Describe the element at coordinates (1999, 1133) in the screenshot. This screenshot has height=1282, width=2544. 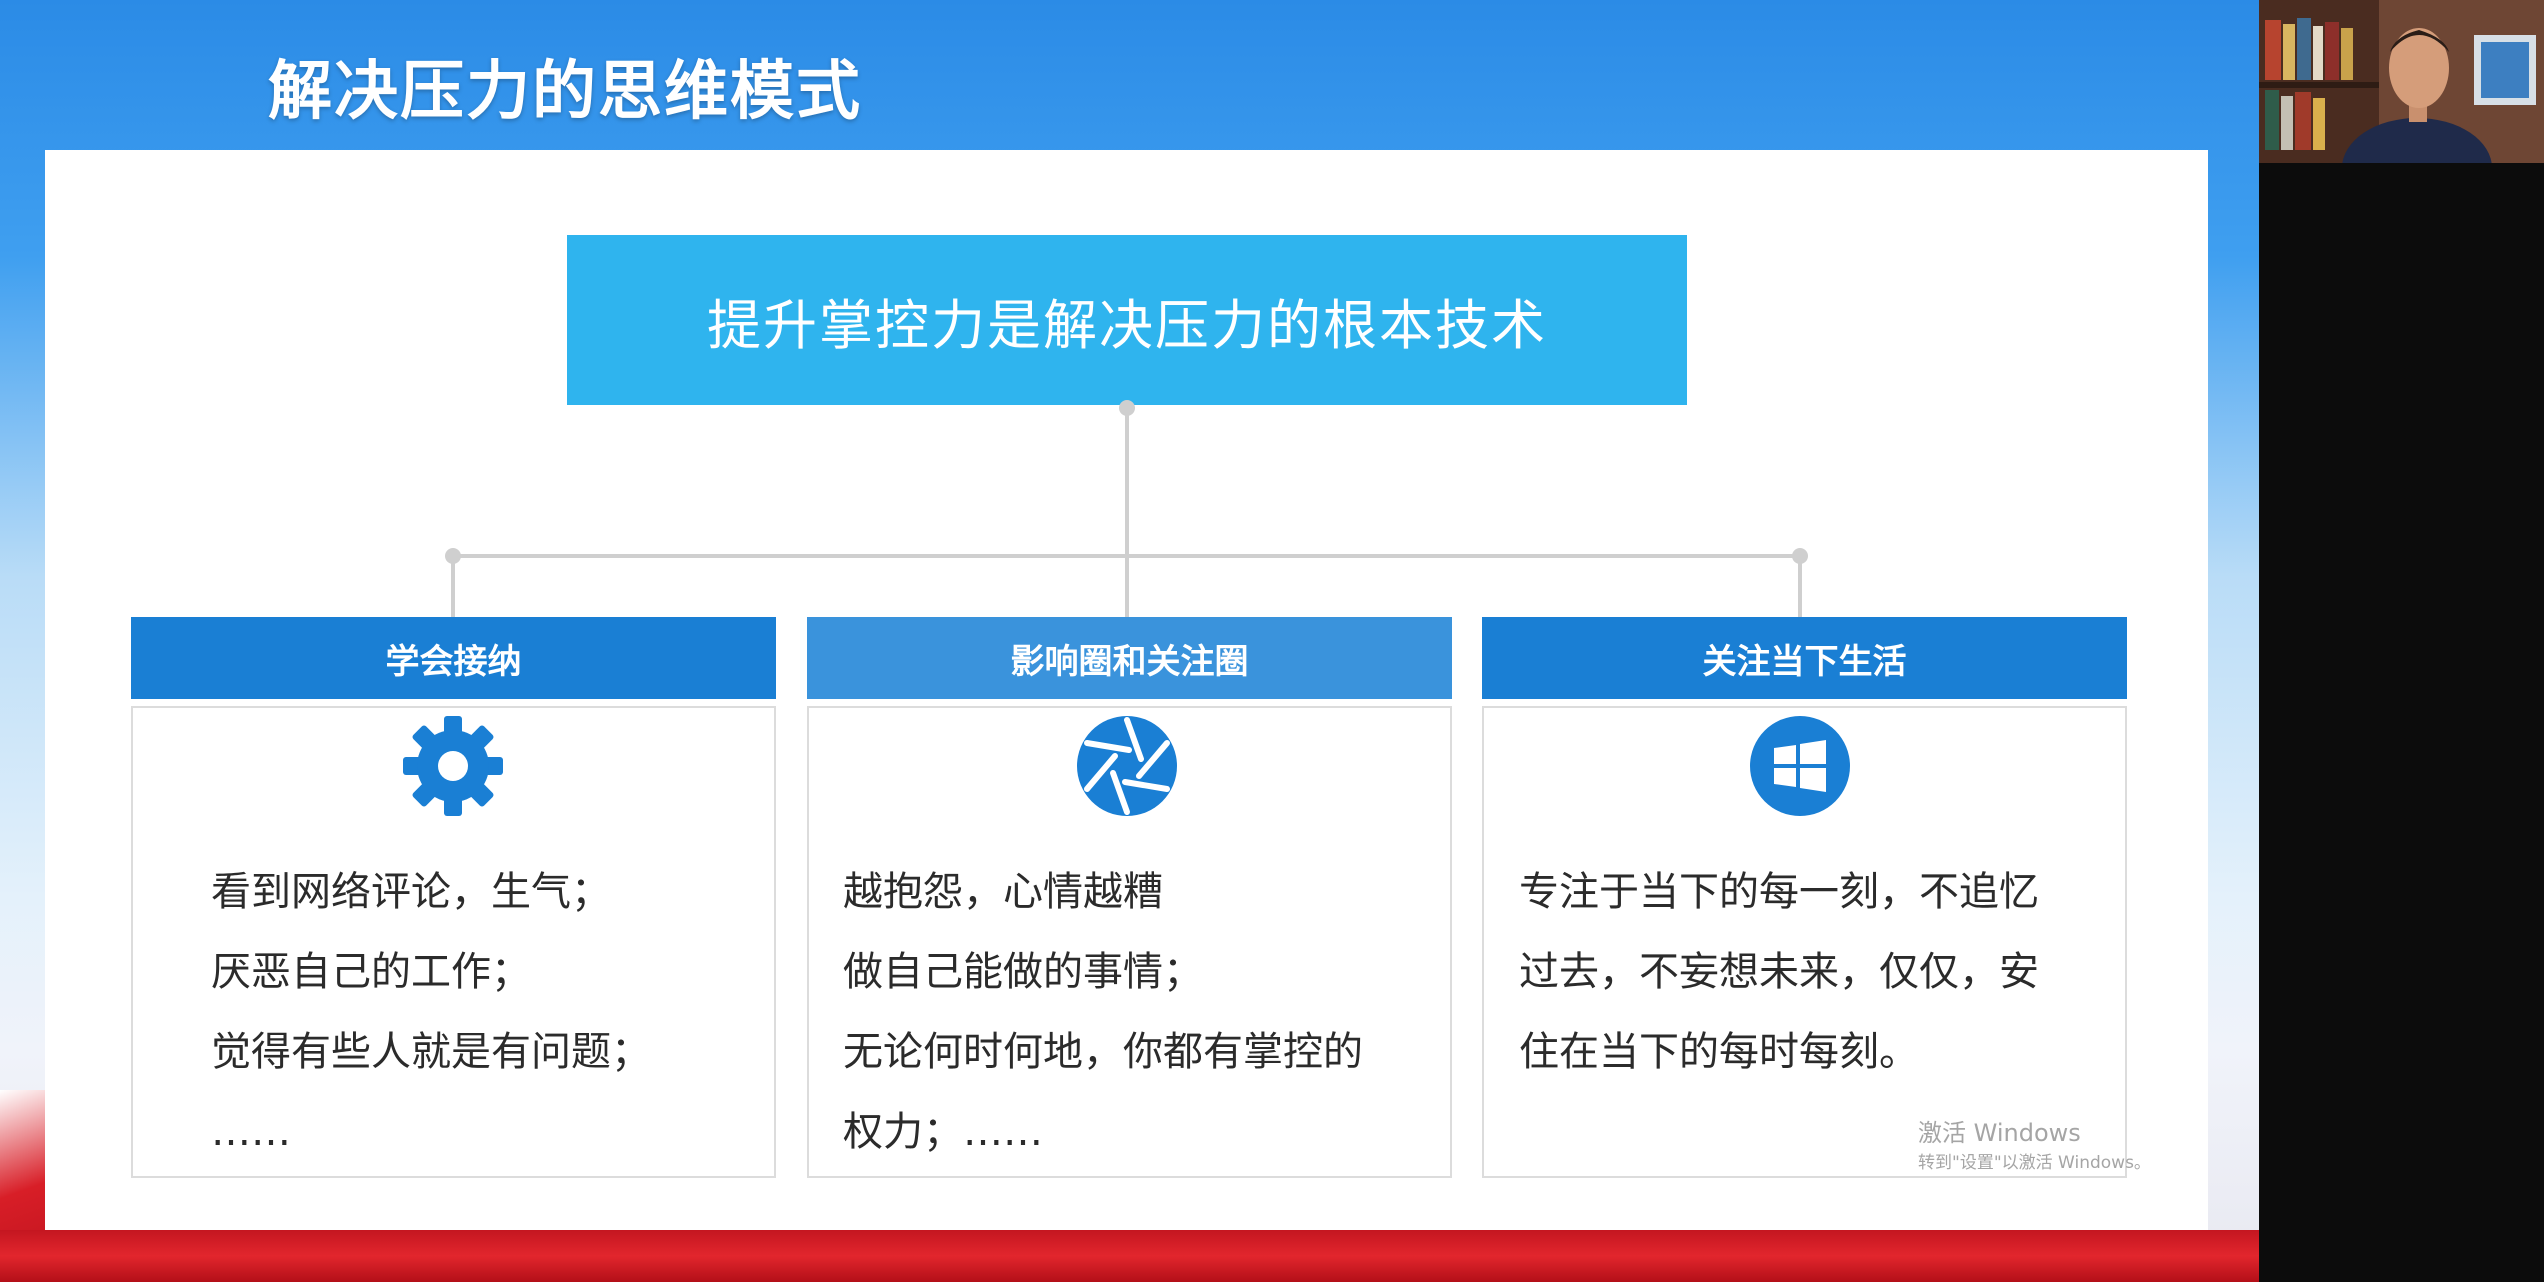
I see `watermark-line: 激活 Windows` at that location.